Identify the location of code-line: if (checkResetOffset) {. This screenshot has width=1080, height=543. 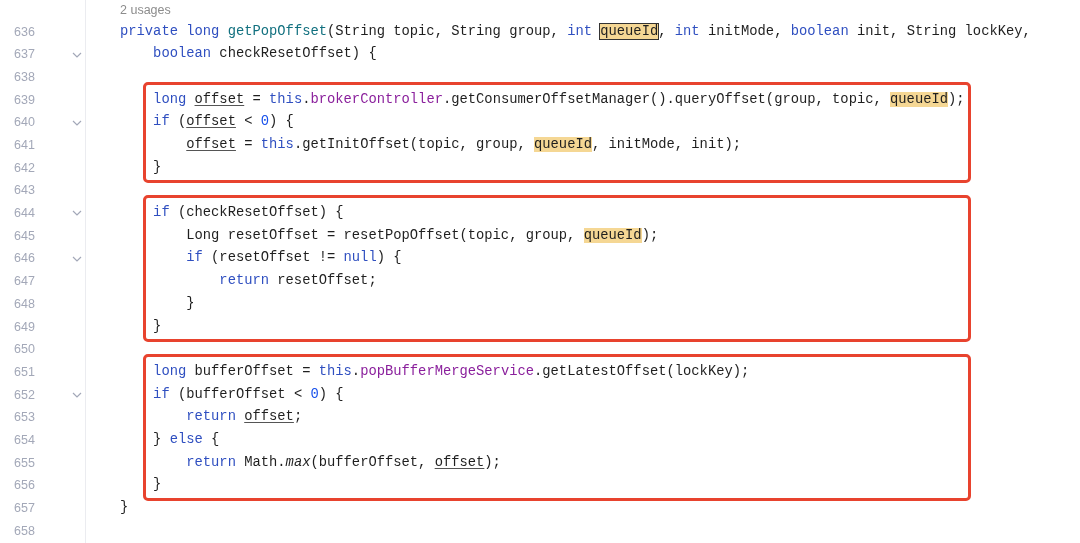
(248, 213).